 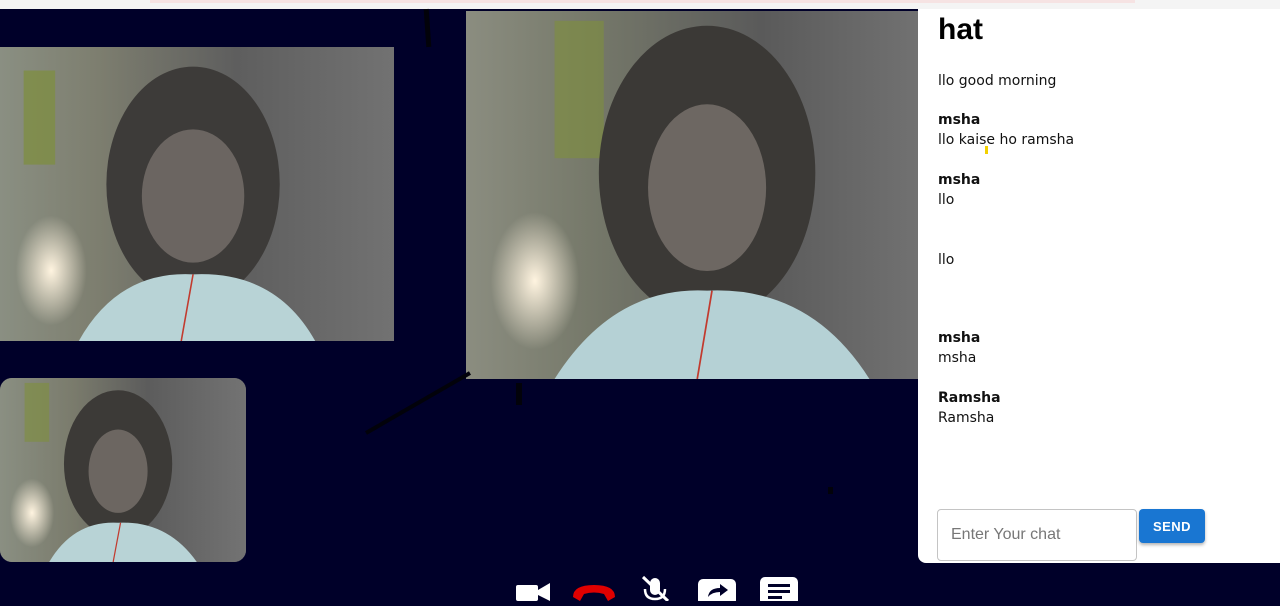 I want to click on call-controls-bar, so click(x=640, y=587).